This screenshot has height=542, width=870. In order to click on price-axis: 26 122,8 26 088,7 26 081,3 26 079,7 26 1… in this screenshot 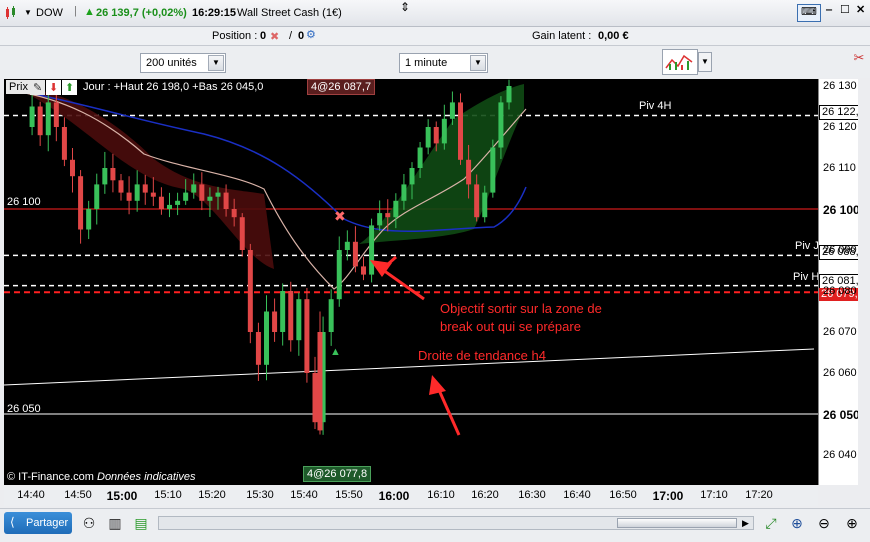, I will do `click(843, 282)`.